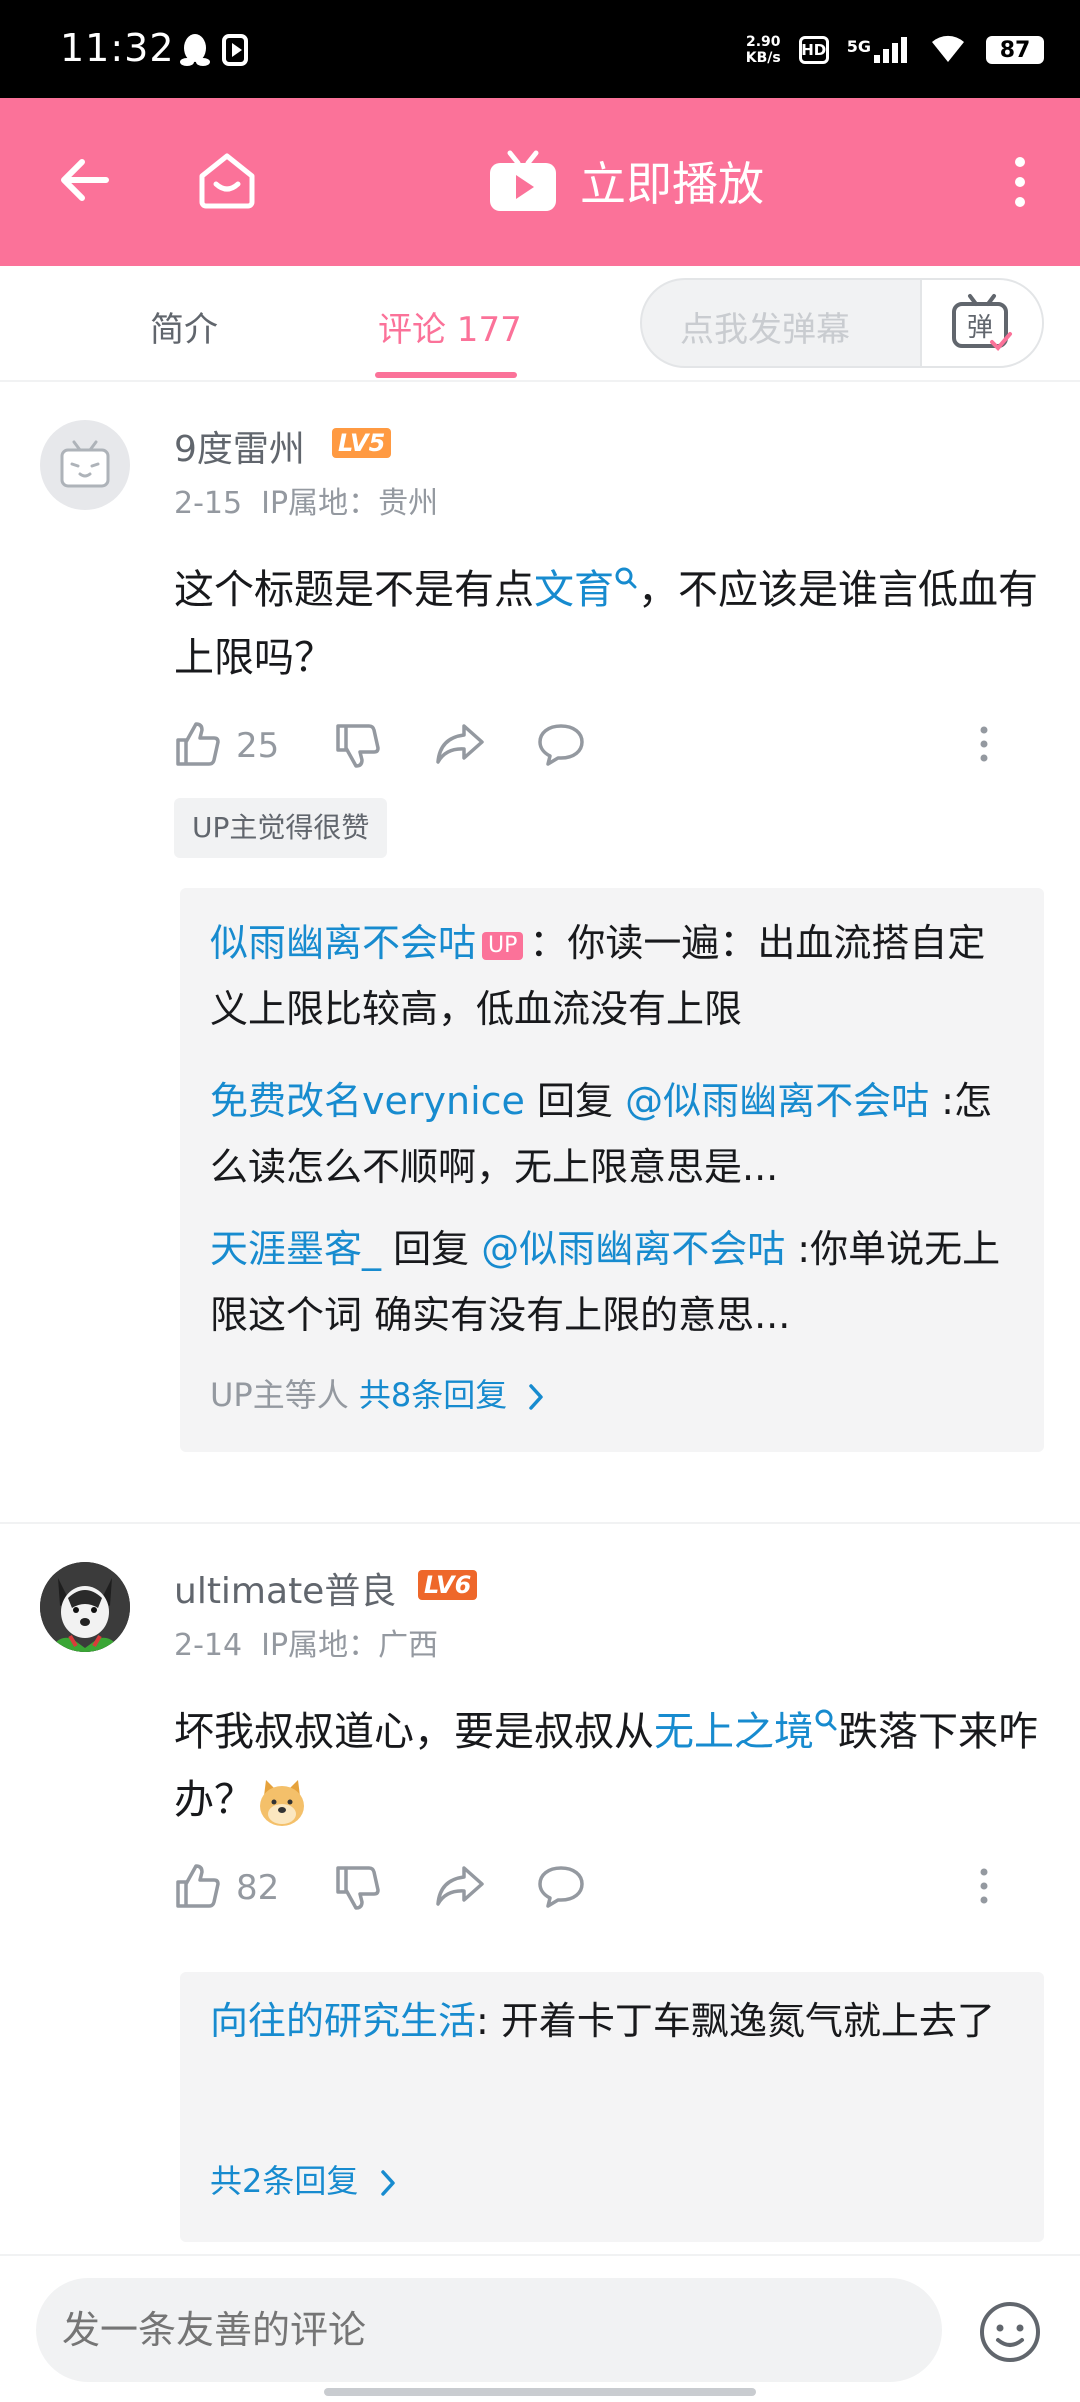 This screenshot has width=1080, height=2402. What do you see at coordinates (304, 2179) in the screenshot?
I see `view-all-replies-link: 共2条回复` at bounding box center [304, 2179].